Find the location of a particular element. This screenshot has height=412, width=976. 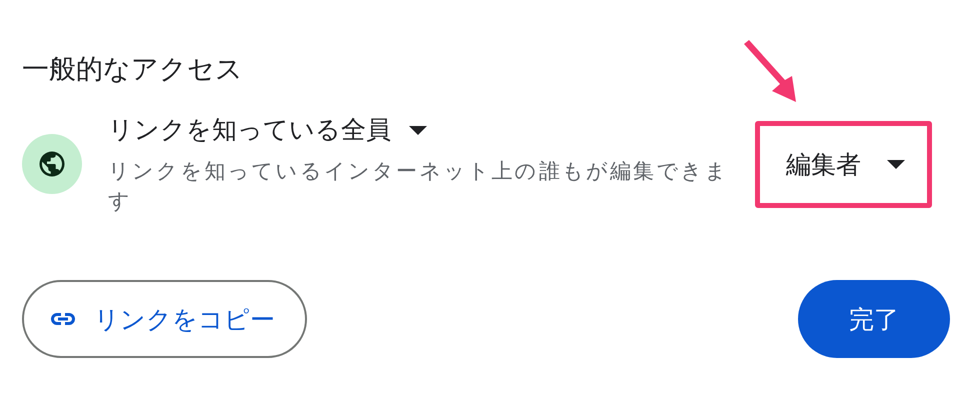

role-dropdown: 編集者 is located at coordinates (843, 164).